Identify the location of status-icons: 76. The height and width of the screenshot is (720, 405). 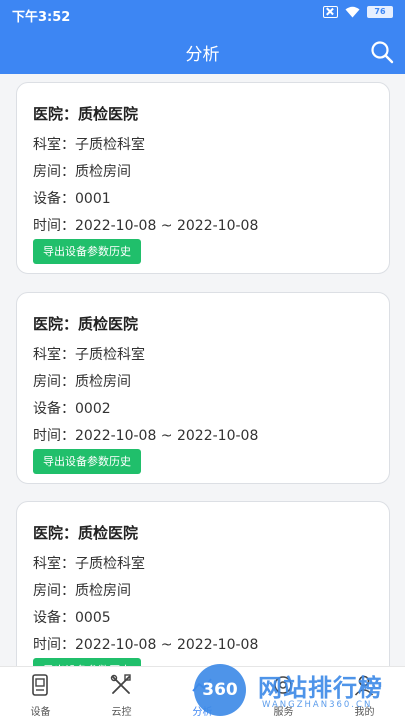
(358, 12).